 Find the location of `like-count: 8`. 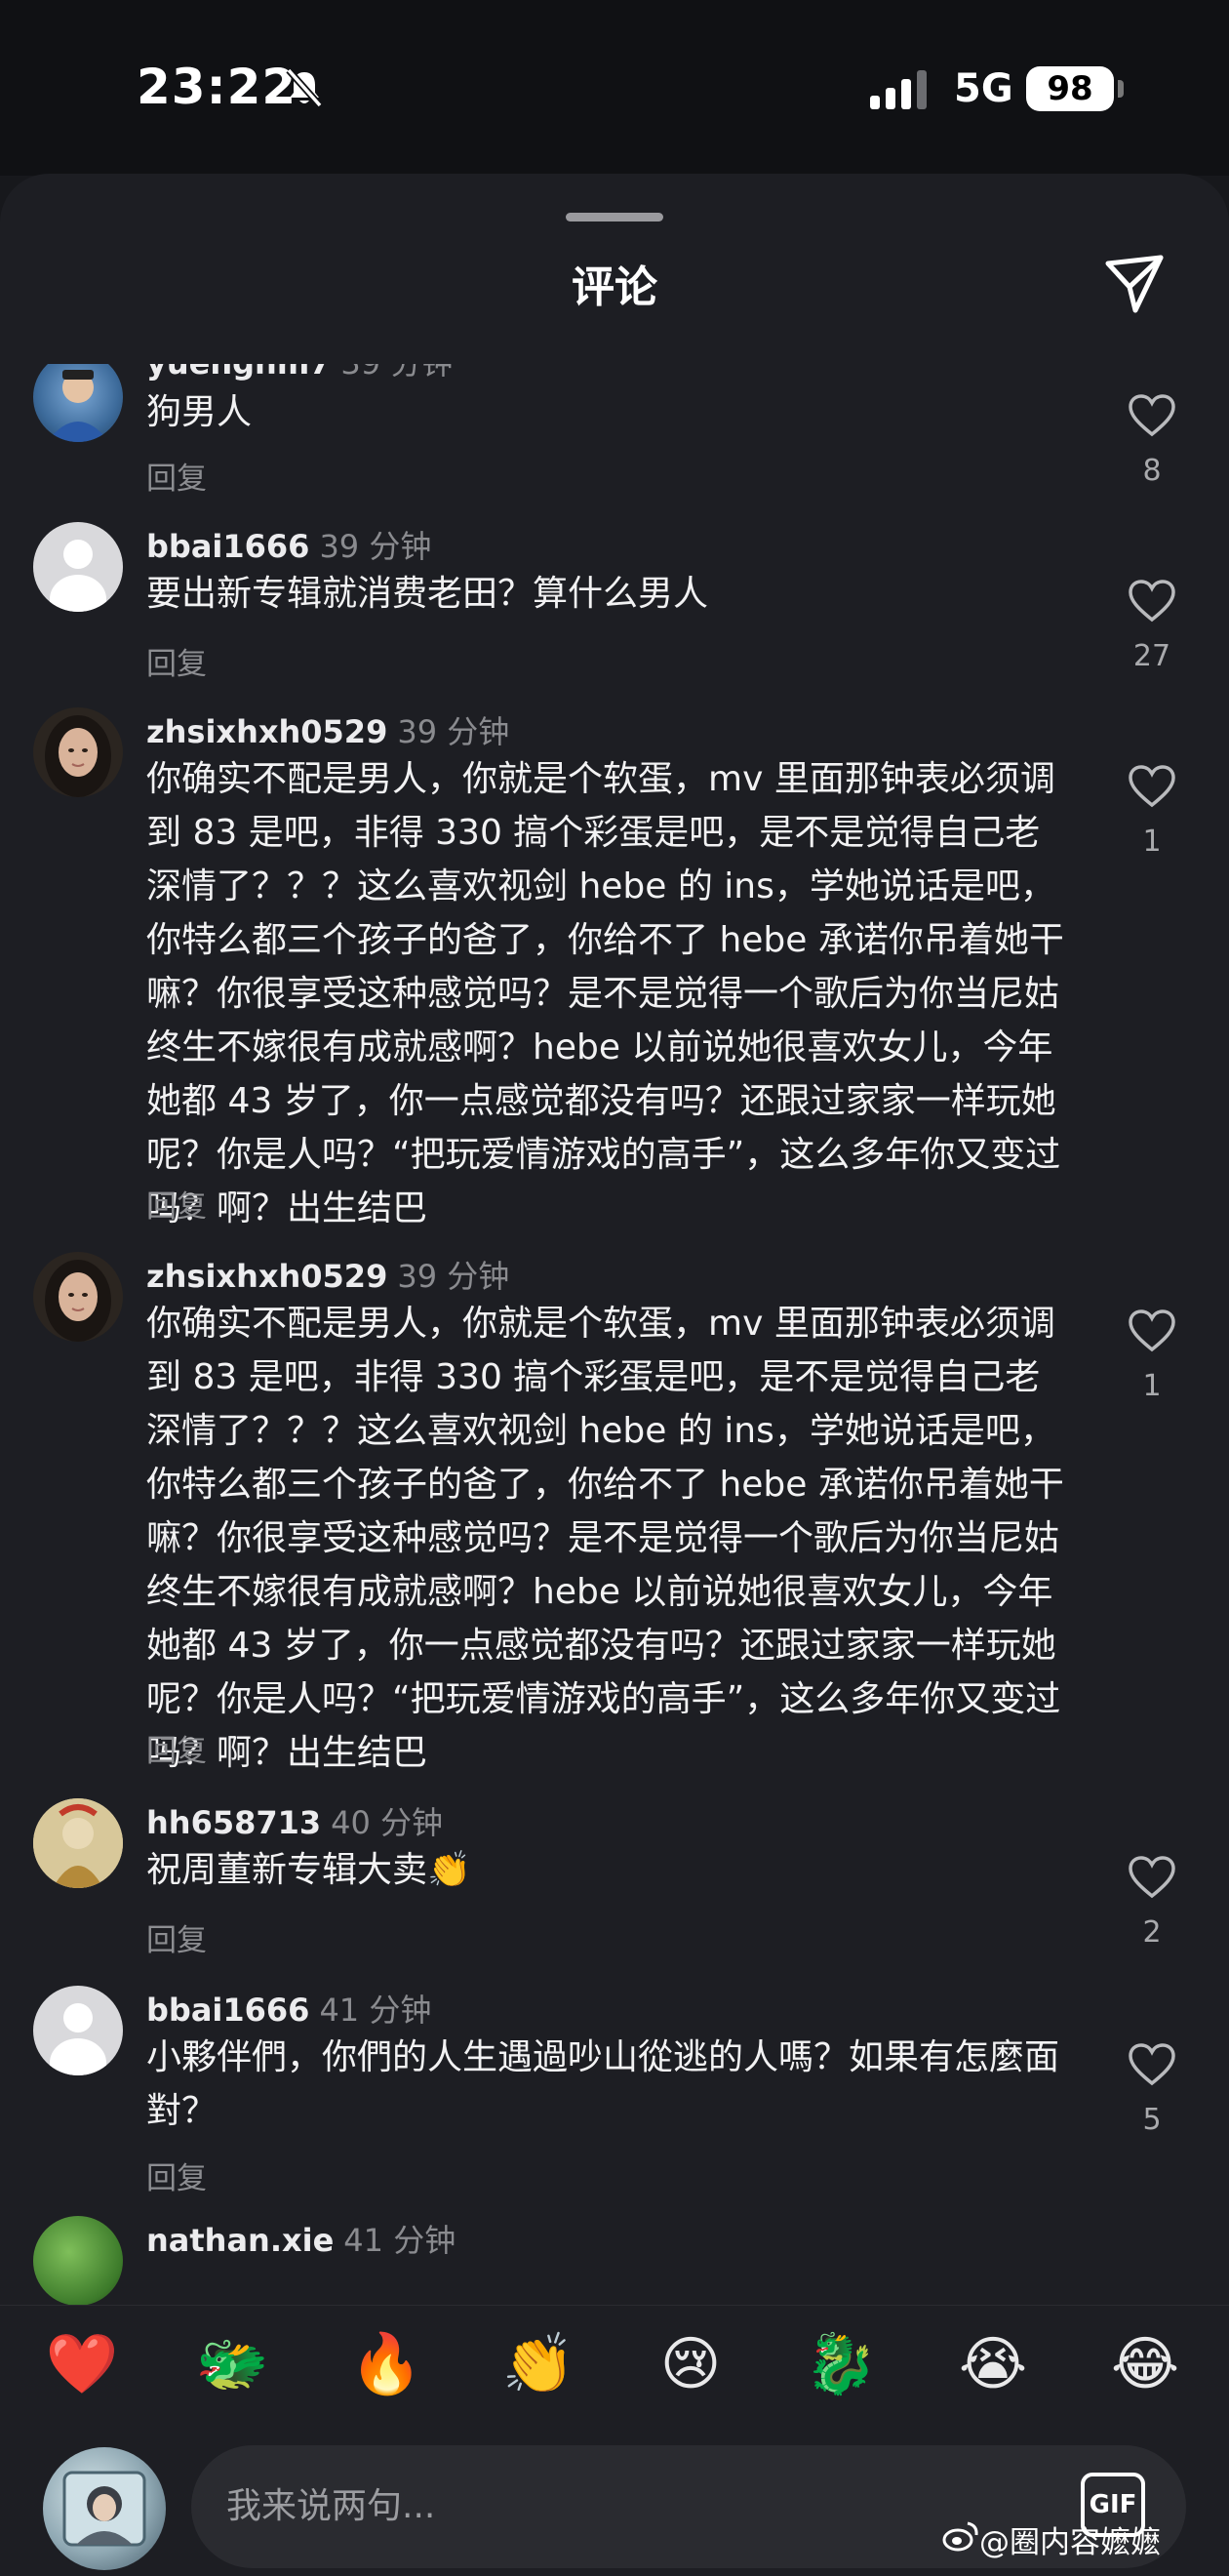

like-count: 8 is located at coordinates (1152, 471).